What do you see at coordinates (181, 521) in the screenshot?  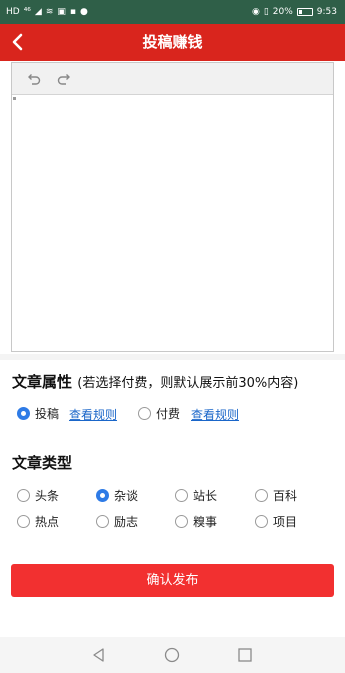 I see `radio-funny` at bounding box center [181, 521].